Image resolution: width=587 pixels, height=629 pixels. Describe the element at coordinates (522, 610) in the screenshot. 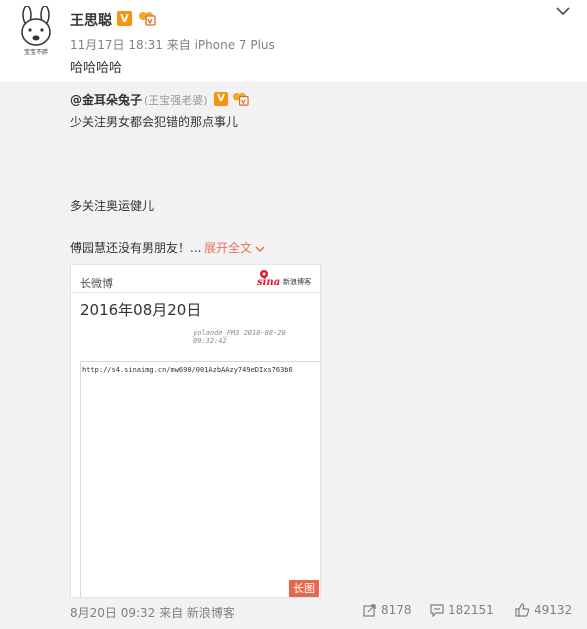

I see `thumbs-up-icon` at that location.